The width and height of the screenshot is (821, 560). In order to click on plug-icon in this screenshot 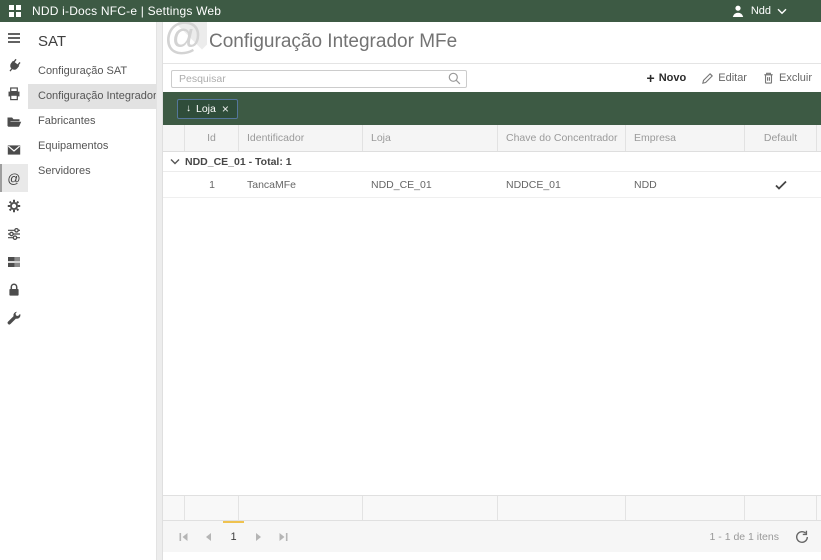, I will do `click(15, 65)`.